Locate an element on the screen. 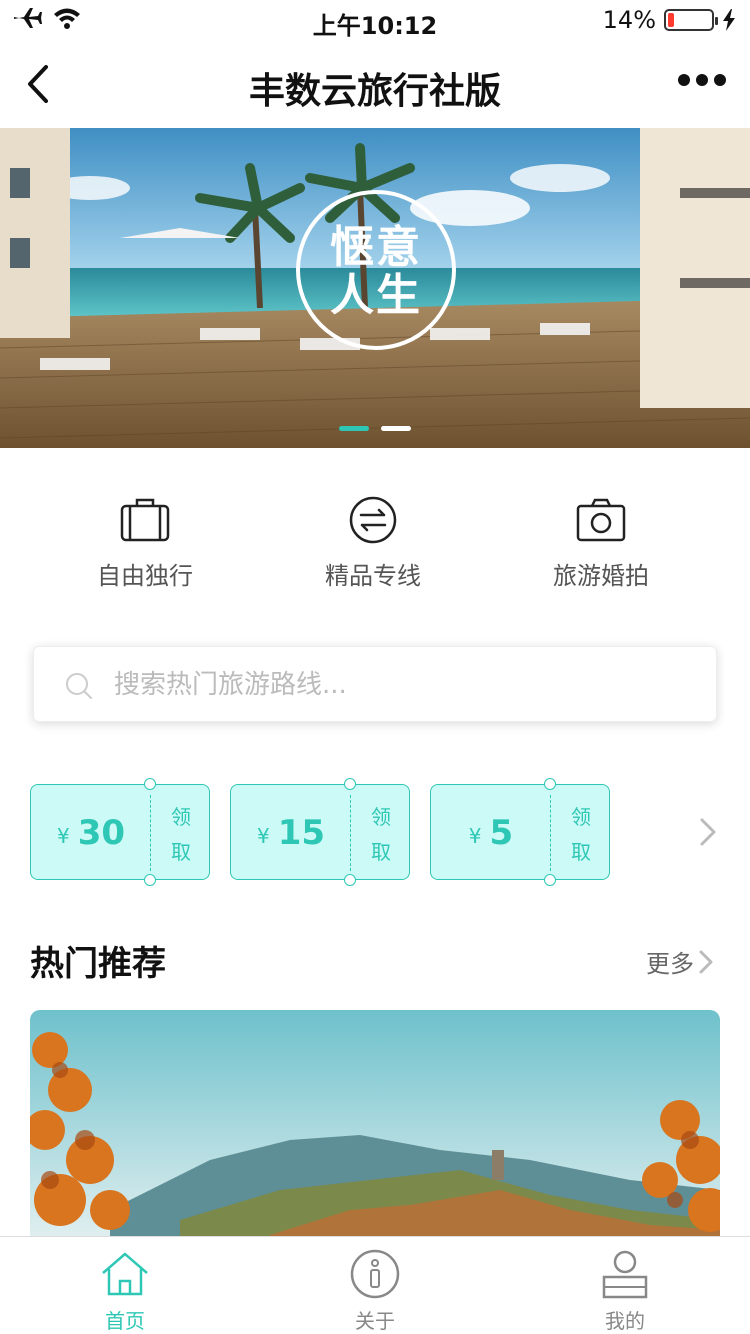  battery-icon is located at coordinates (691, 20).